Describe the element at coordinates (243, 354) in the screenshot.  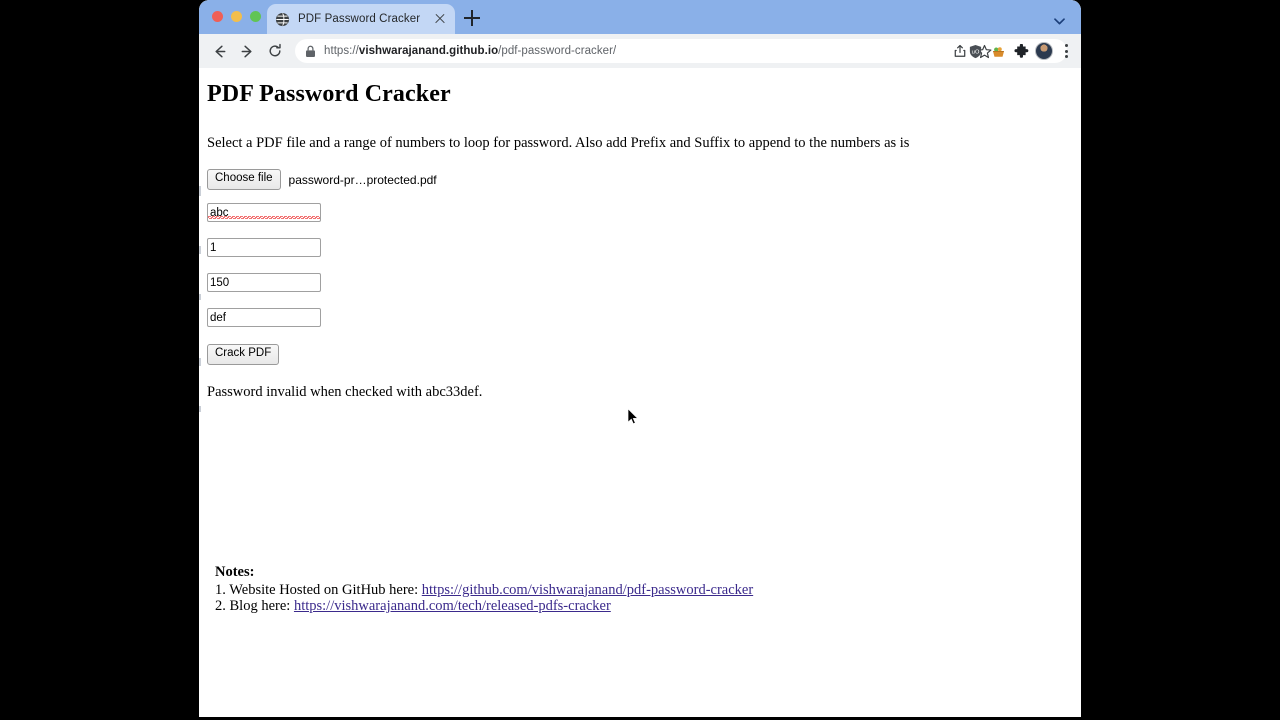
I see `crack-pdf-button: Crack PDF` at that location.